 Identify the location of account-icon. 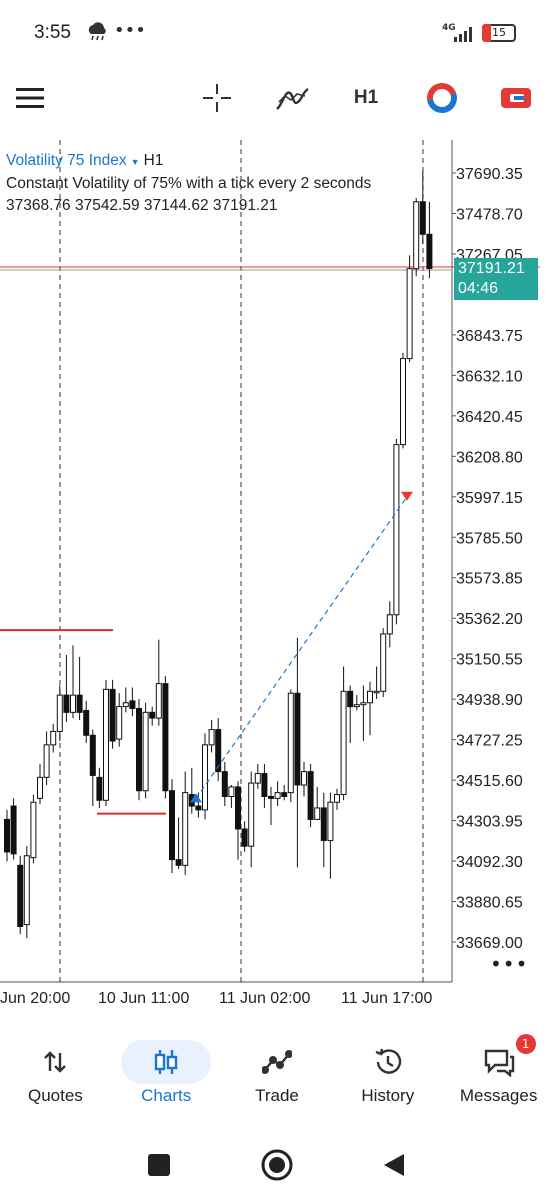
(516, 98).